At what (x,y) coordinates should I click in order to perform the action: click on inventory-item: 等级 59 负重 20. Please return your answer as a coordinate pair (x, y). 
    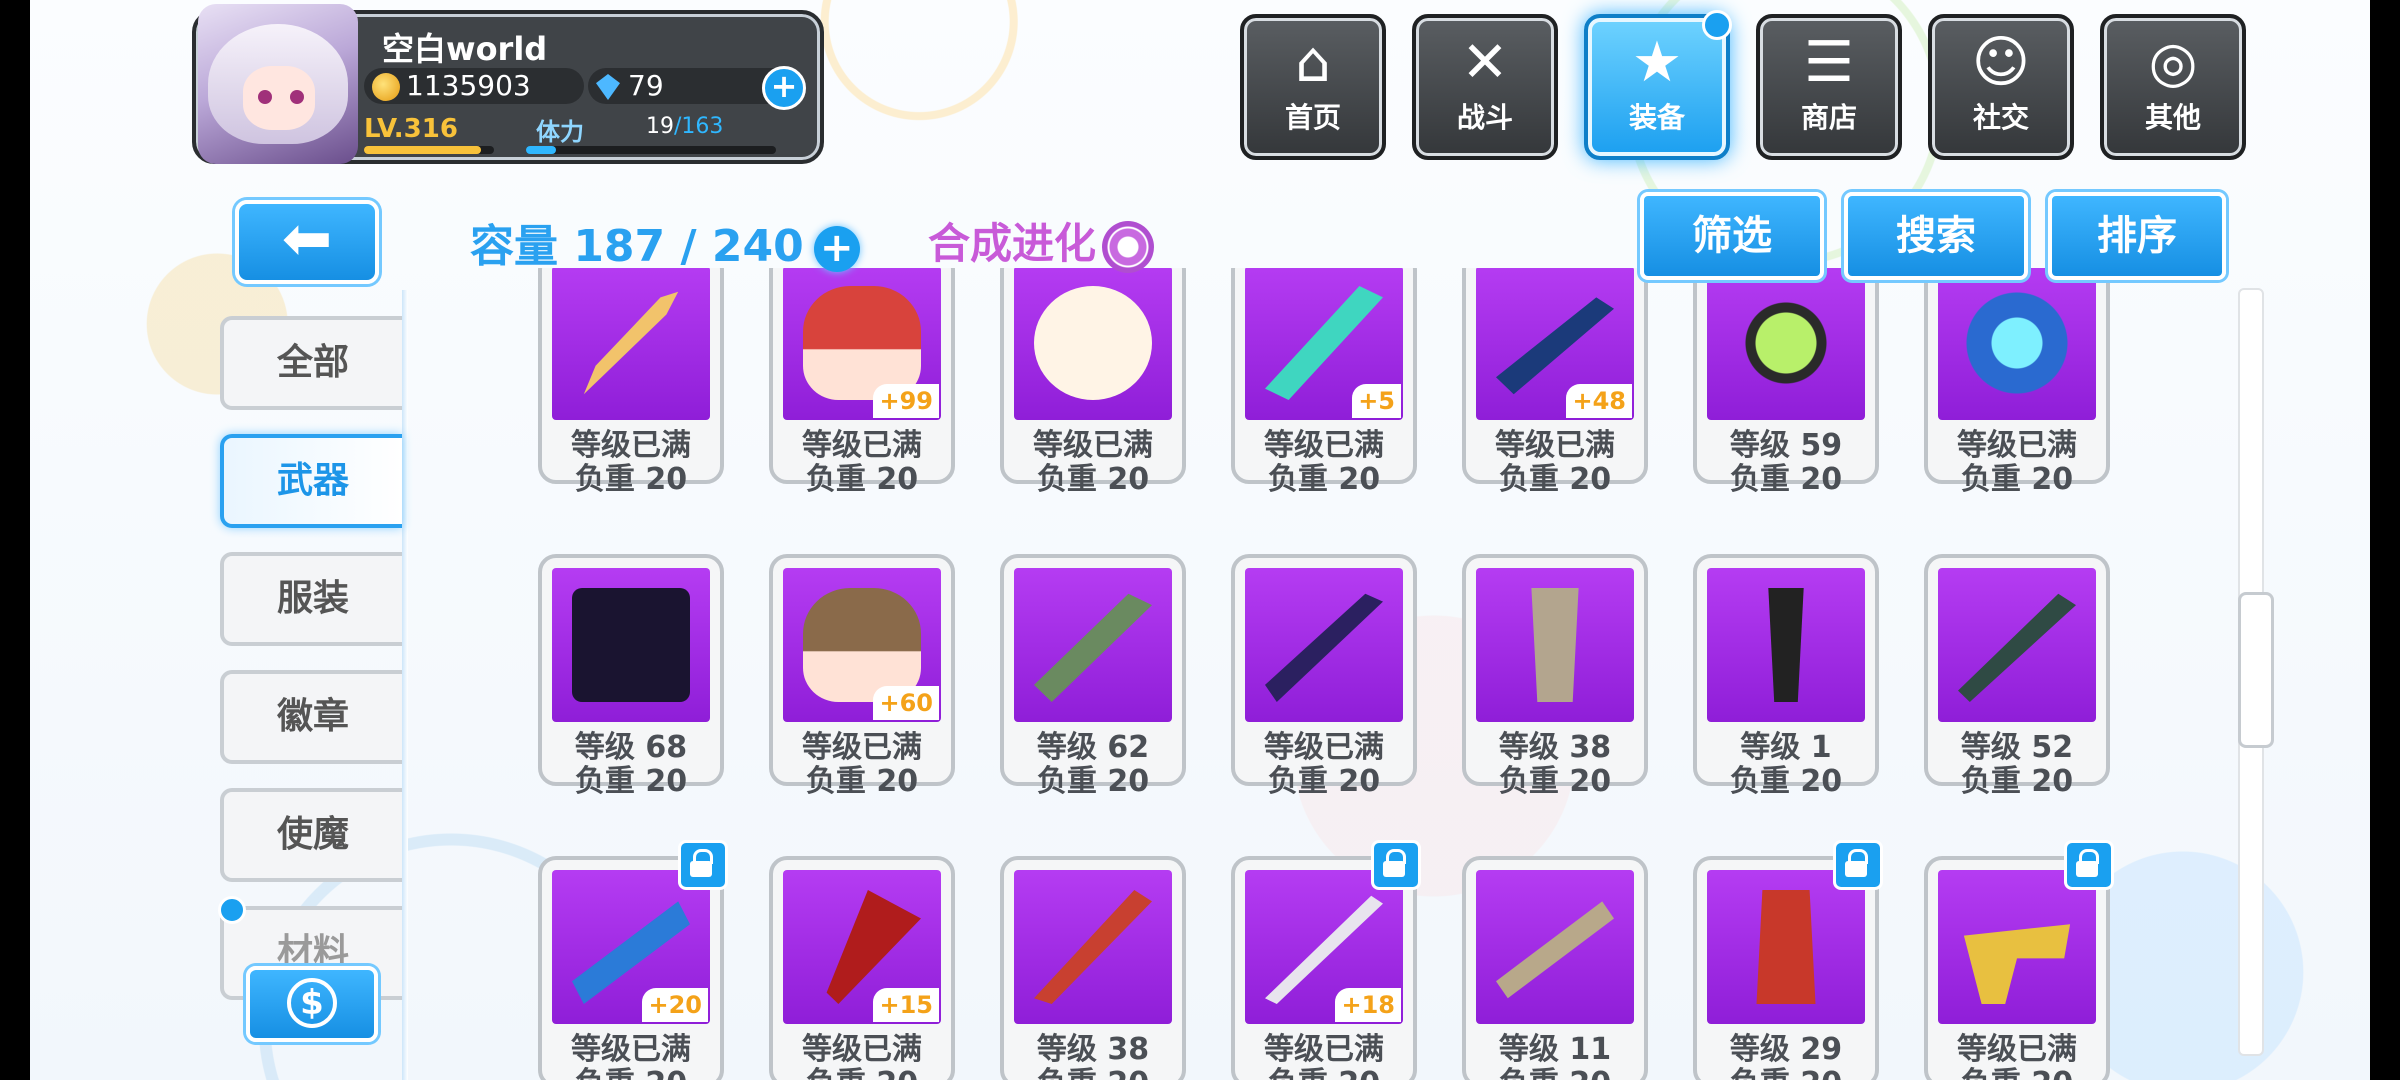
    Looking at the image, I should click on (1786, 382).